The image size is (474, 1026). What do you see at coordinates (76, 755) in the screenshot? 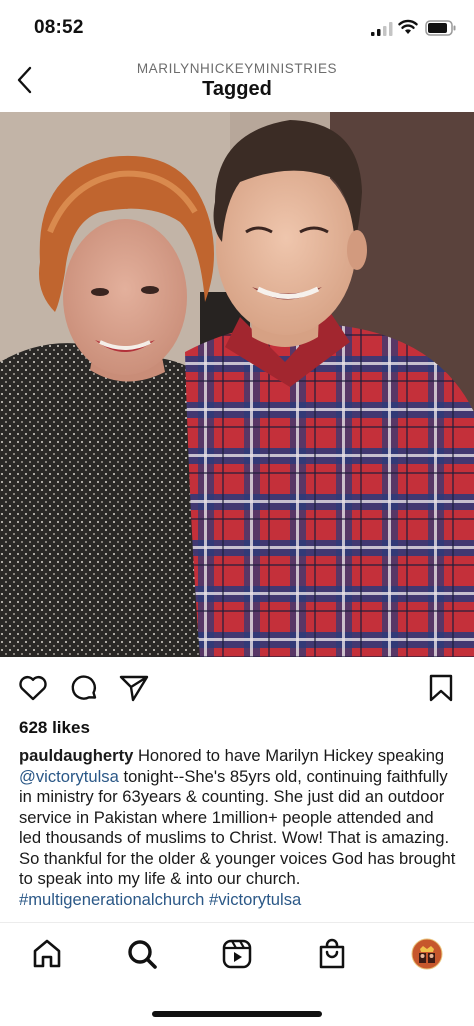
I see `caption-username: pauldaugherty` at bounding box center [76, 755].